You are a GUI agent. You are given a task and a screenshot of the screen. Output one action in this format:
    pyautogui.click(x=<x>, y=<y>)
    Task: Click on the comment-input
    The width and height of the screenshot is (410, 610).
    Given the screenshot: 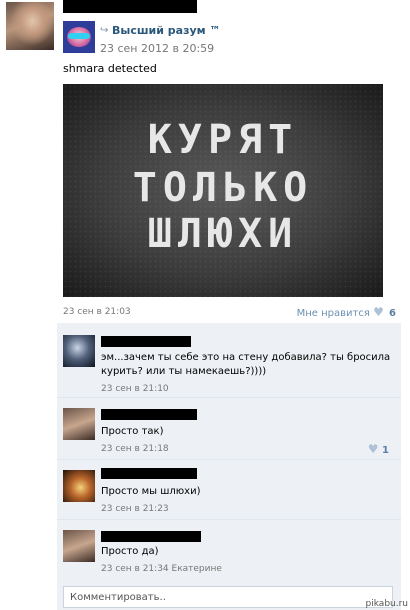 What is the action you would take?
    pyautogui.click(x=228, y=597)
    